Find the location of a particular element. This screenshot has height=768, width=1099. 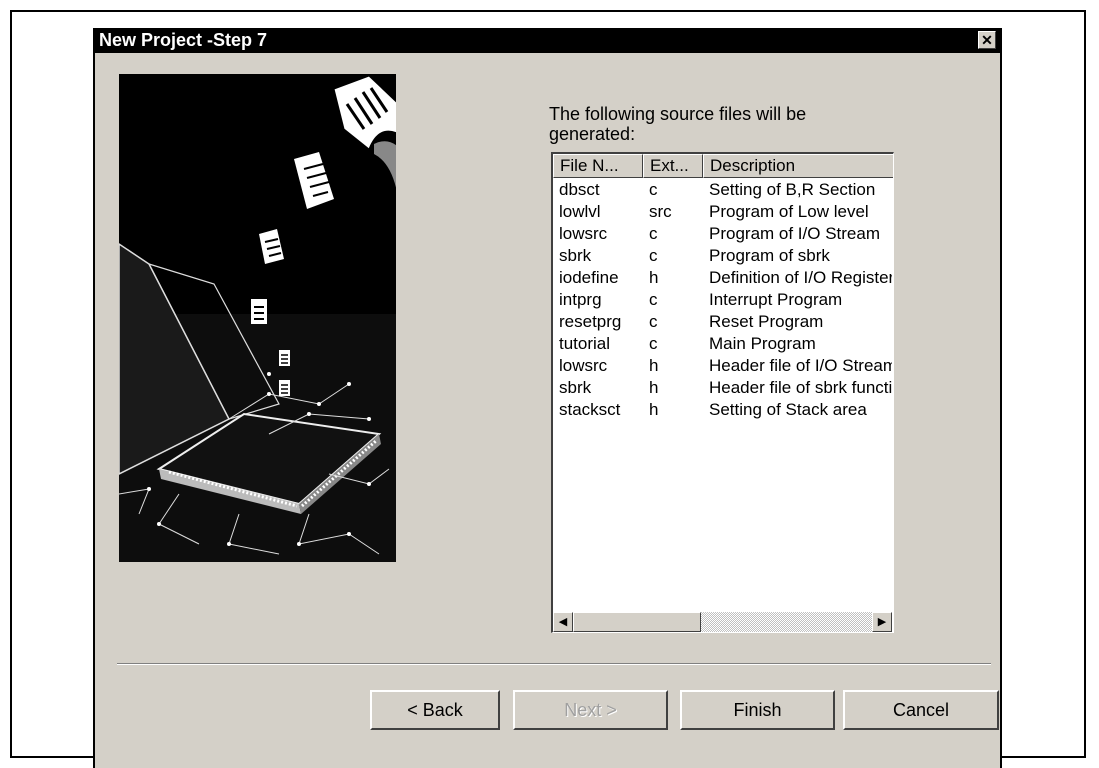

file-name: stacksct is located at coordinates (590, 409).